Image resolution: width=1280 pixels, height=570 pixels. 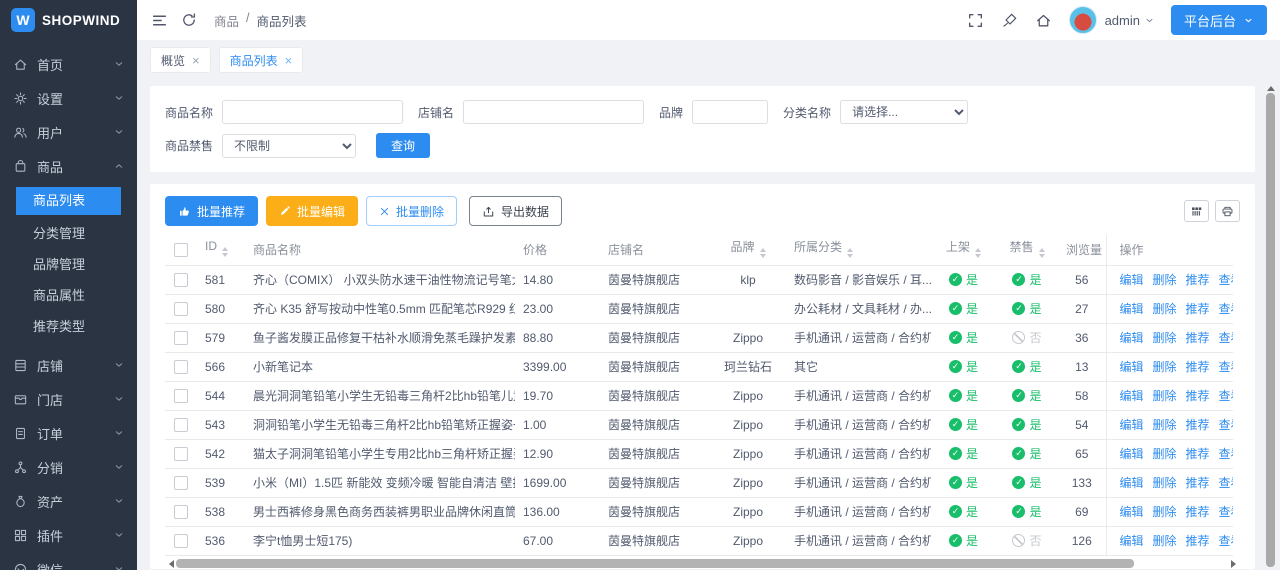 What do you see at coordinates (730, 112) in the screenshot?
I see `brand-input` at bounding box center [730, 112].